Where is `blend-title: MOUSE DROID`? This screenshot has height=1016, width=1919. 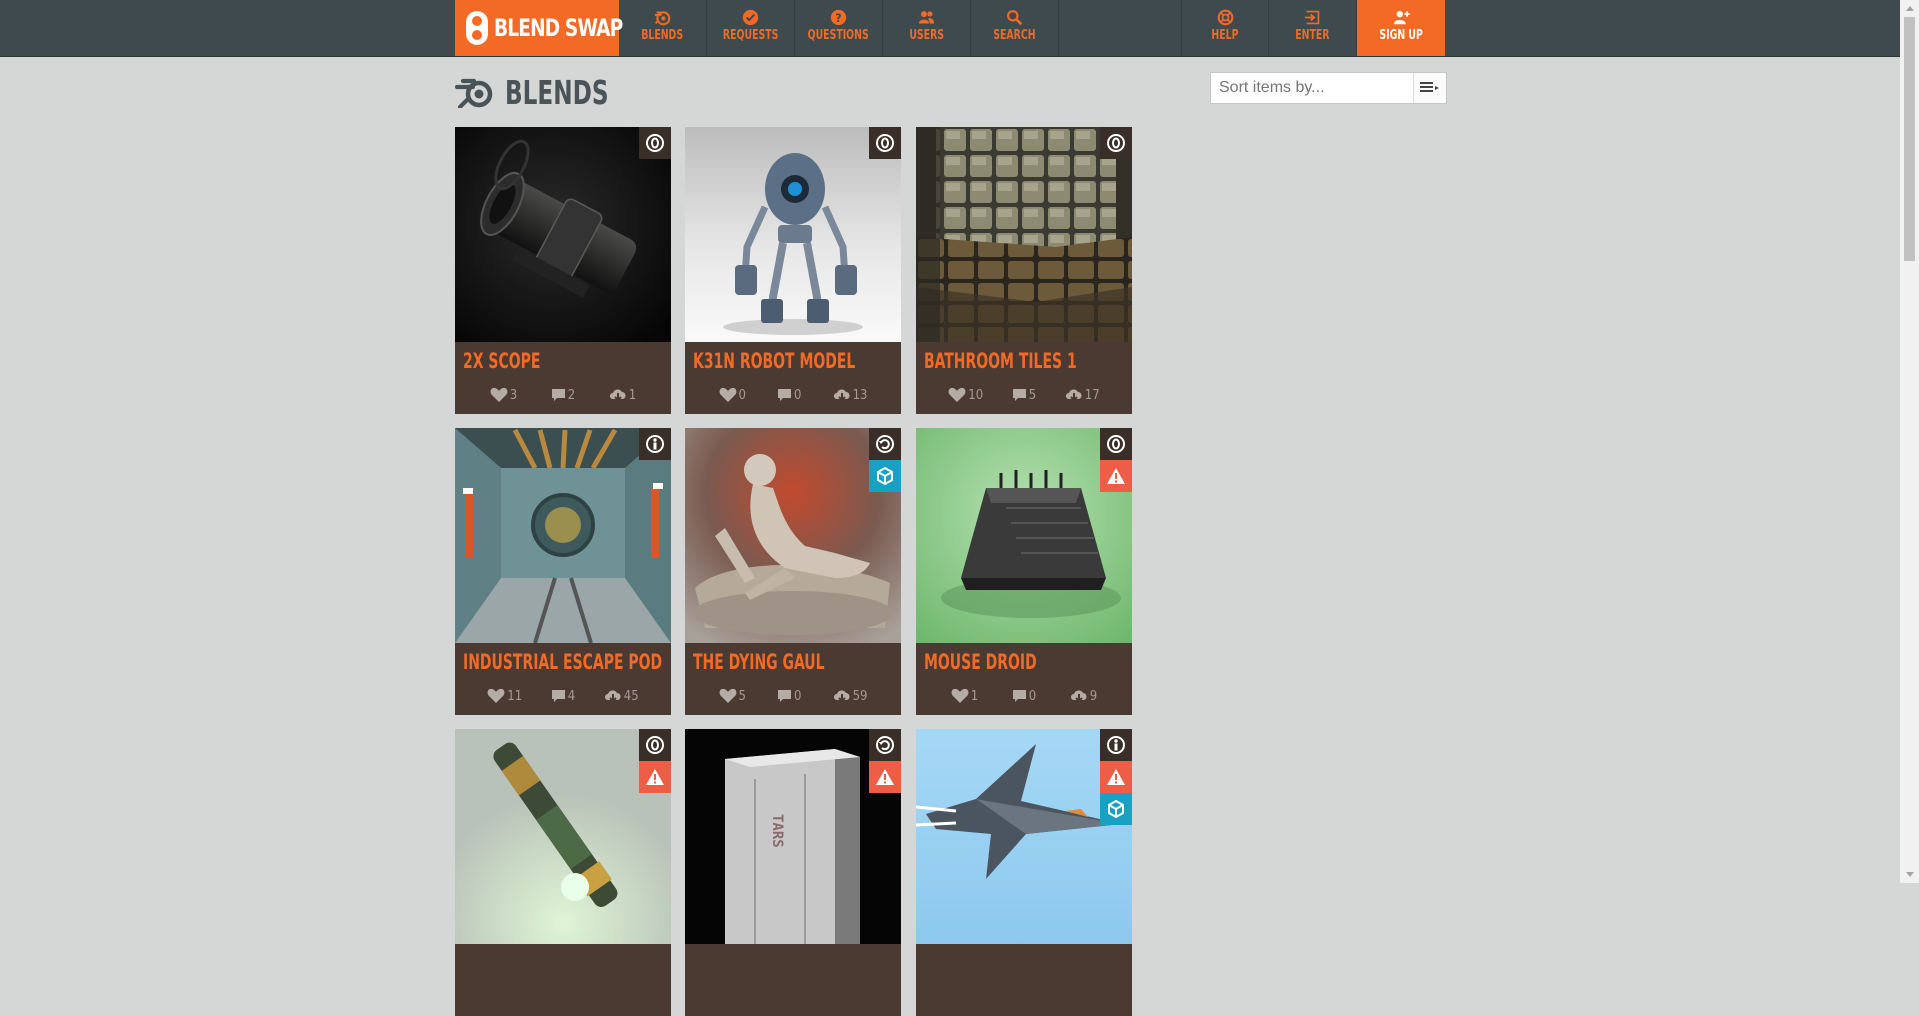
blend-title: MOUSE DROID is located at coordinates (980, 662).